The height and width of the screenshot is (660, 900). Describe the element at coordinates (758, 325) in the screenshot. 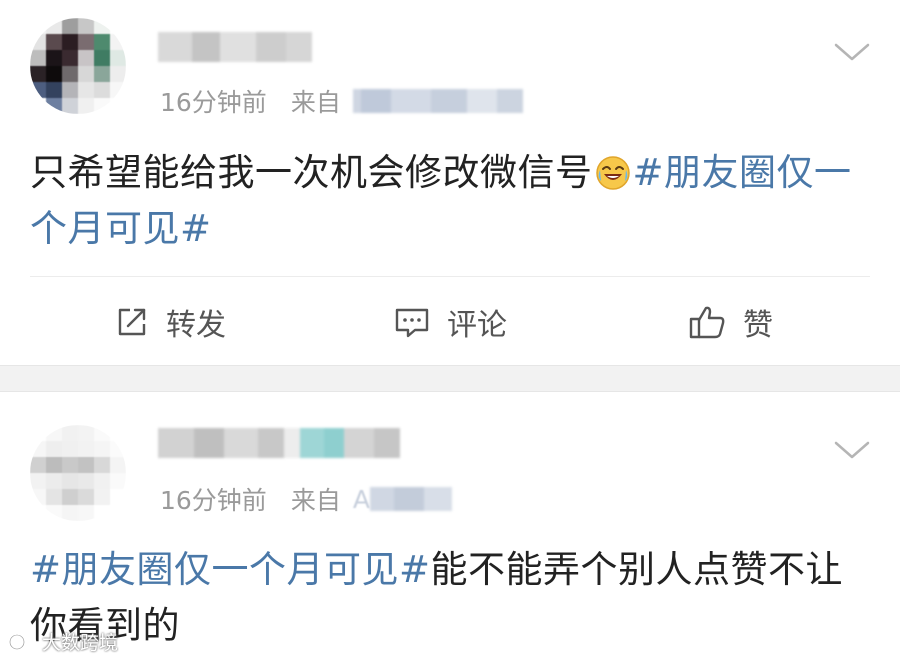

I see `like-label: 赞` at that location.